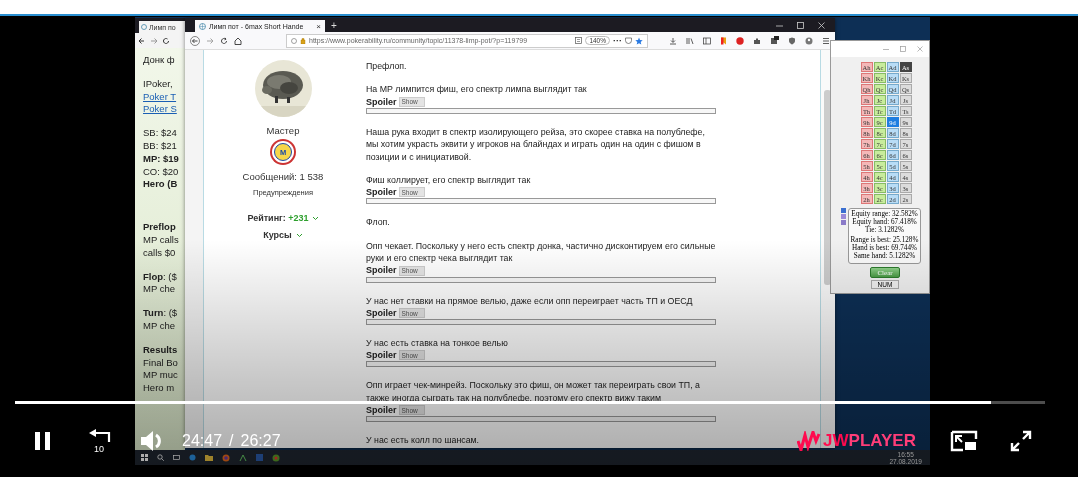 Image resolution: width=1078 pixels, height=477 pixels. What do you see at coordinates (160, 146) in the screenshot?
I see `text-line: BB: $21` at bounding box center [160, 146].